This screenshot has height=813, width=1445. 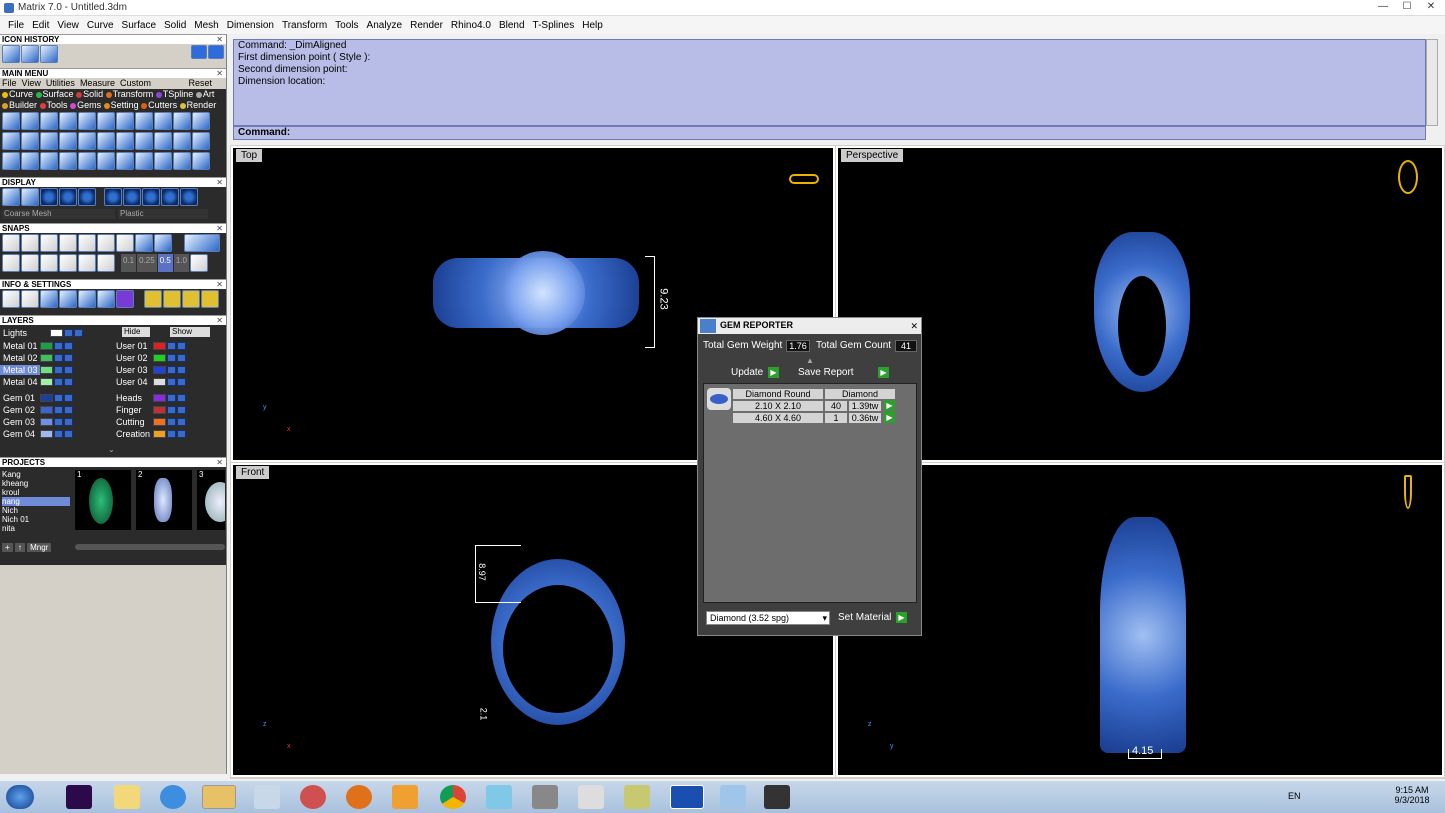 What do you see at coordinates (20, 382) in the screenshot?
I see `layer-name: Metal 04` at bounding box center [20, 382].